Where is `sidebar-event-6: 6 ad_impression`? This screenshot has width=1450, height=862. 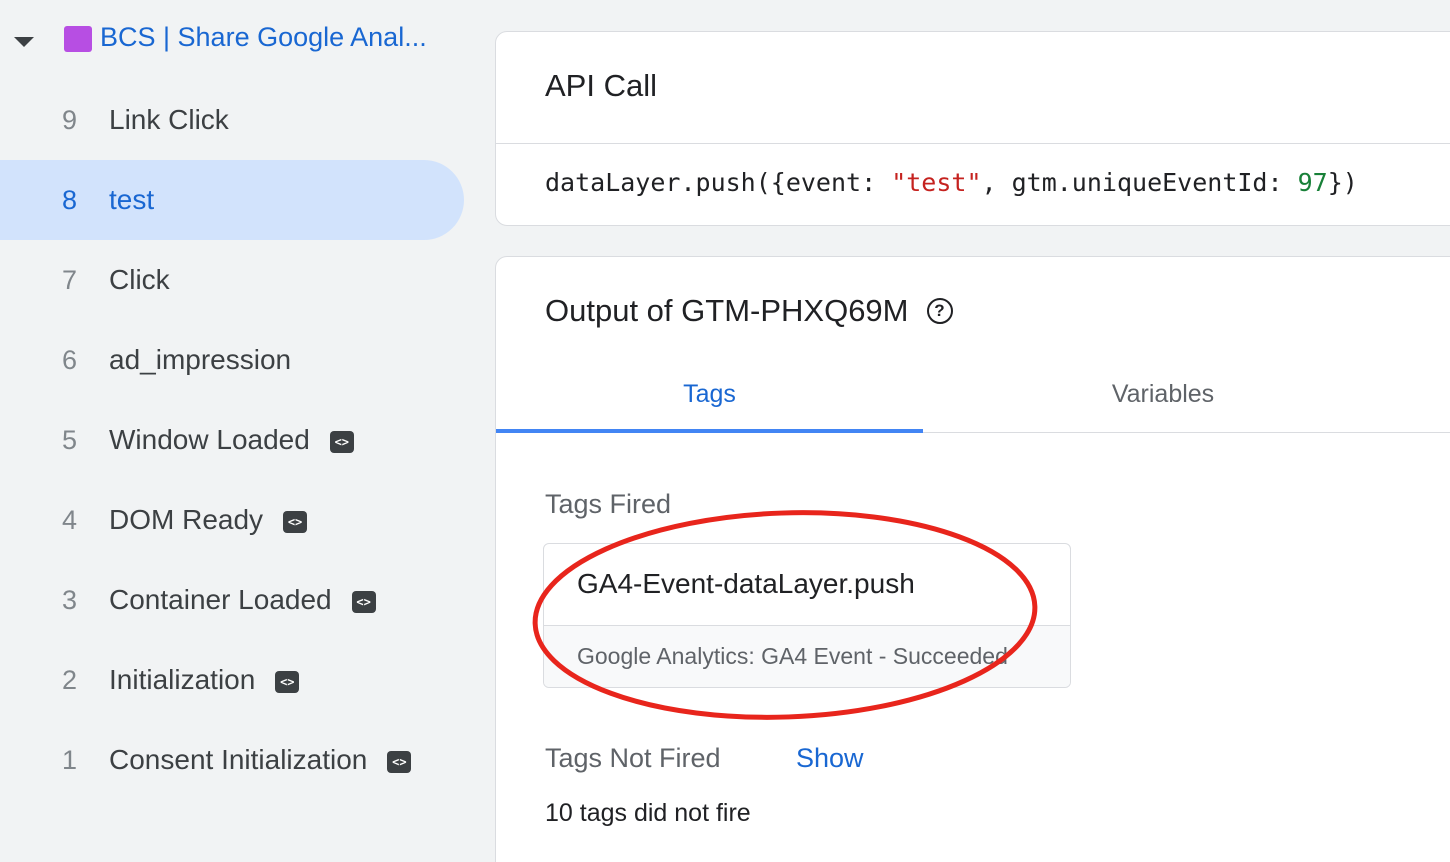
sidebar-event-6: 6 ad_impression is located at coordinates (232, 360).